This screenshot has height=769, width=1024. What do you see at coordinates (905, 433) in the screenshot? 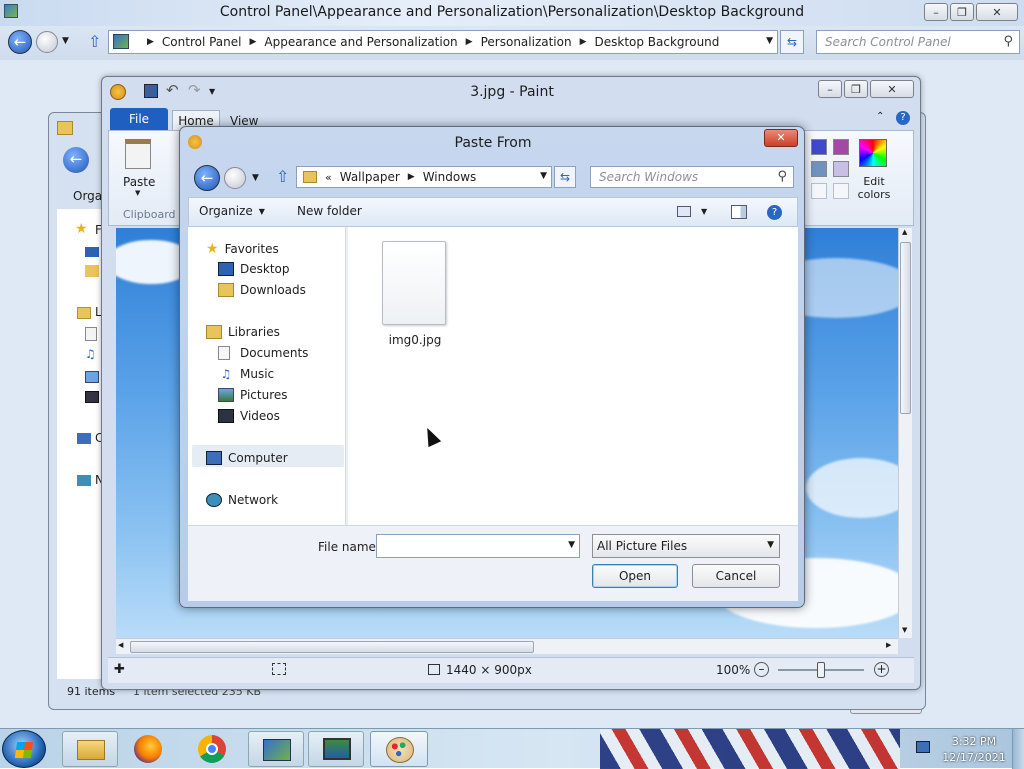
I see `vertical-scrollbar: ▲ ▼` at bounding box center [905, 433].